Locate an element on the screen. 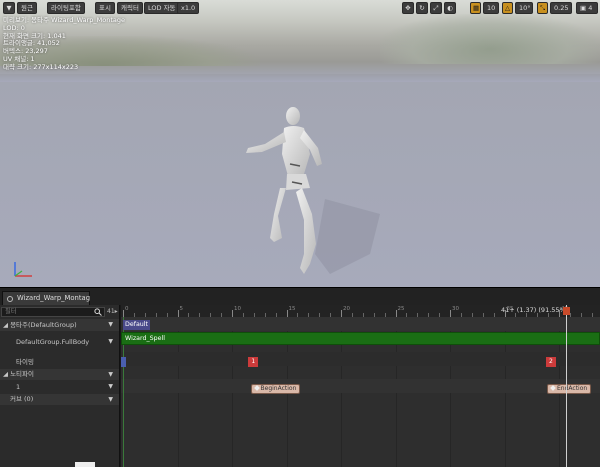 The width and height of the screenshot is (600, 467). translate-icon: ✥ is located at coordinates (408, 8).